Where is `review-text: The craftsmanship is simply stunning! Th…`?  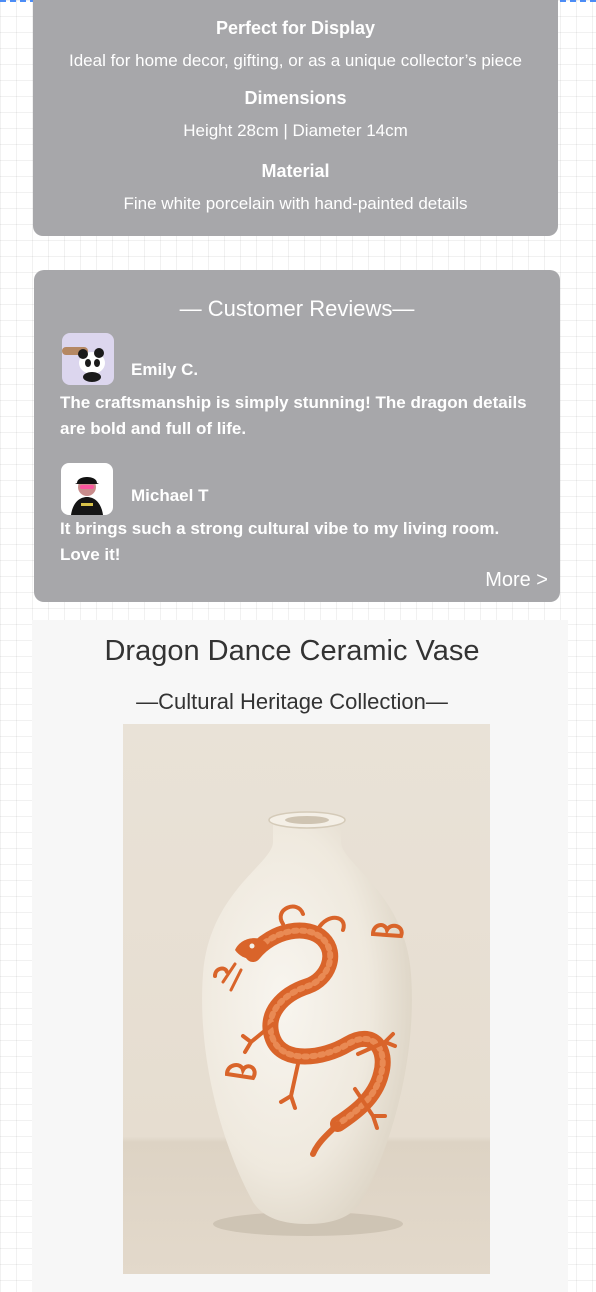
review-text: The craftsmanship is simply stunning! Th… is located at coordinates (293, 415).